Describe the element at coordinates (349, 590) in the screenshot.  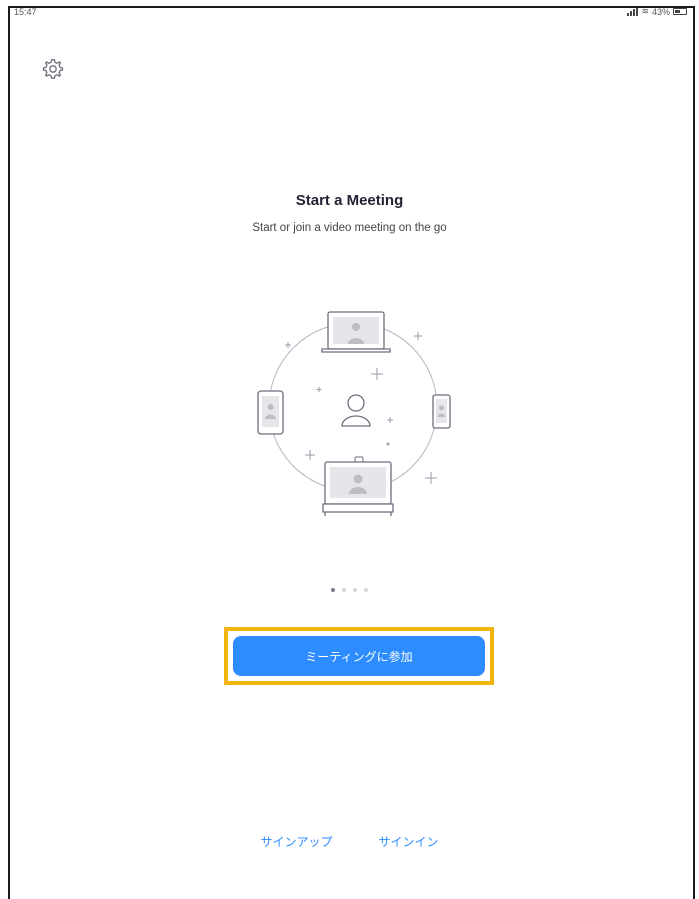
I see `page-indicator` at that location.